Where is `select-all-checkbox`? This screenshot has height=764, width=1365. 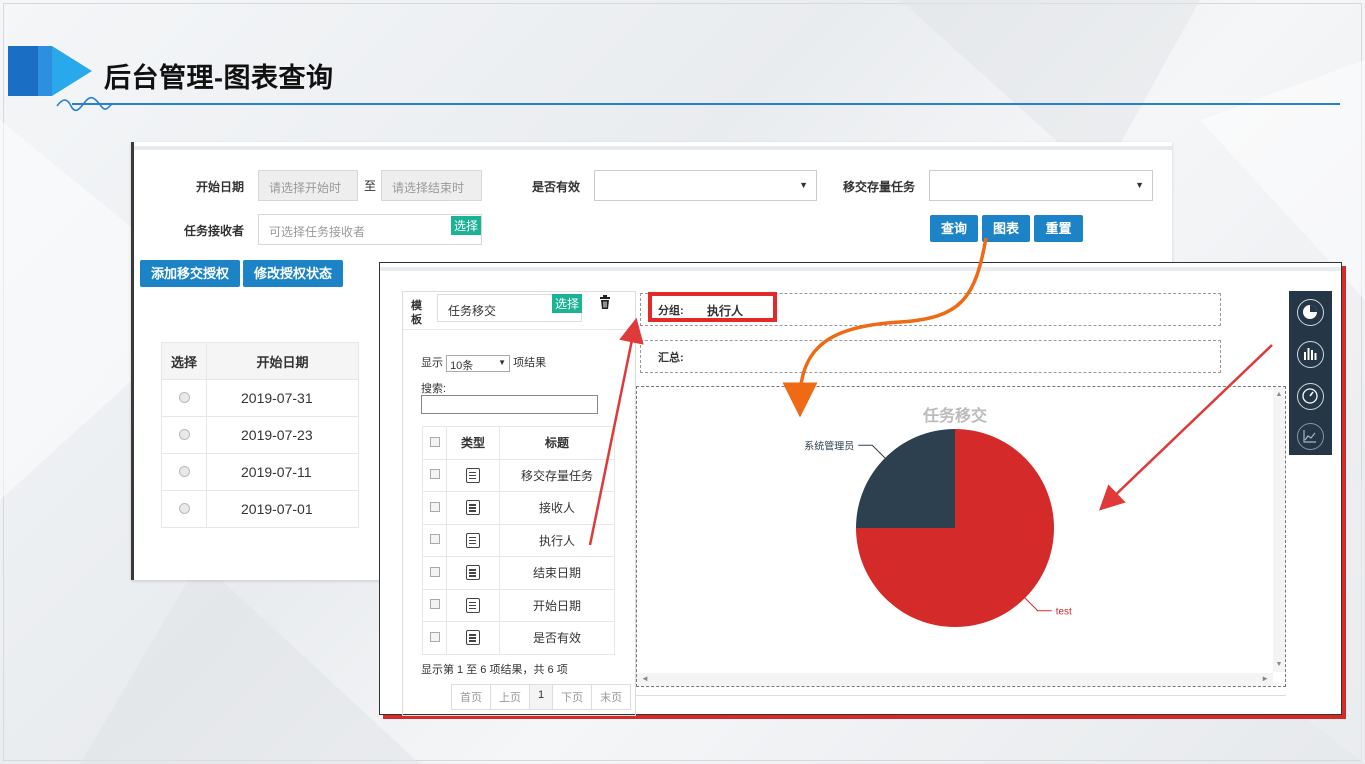 select-all-checkbox is located at coordinates (434, 441).